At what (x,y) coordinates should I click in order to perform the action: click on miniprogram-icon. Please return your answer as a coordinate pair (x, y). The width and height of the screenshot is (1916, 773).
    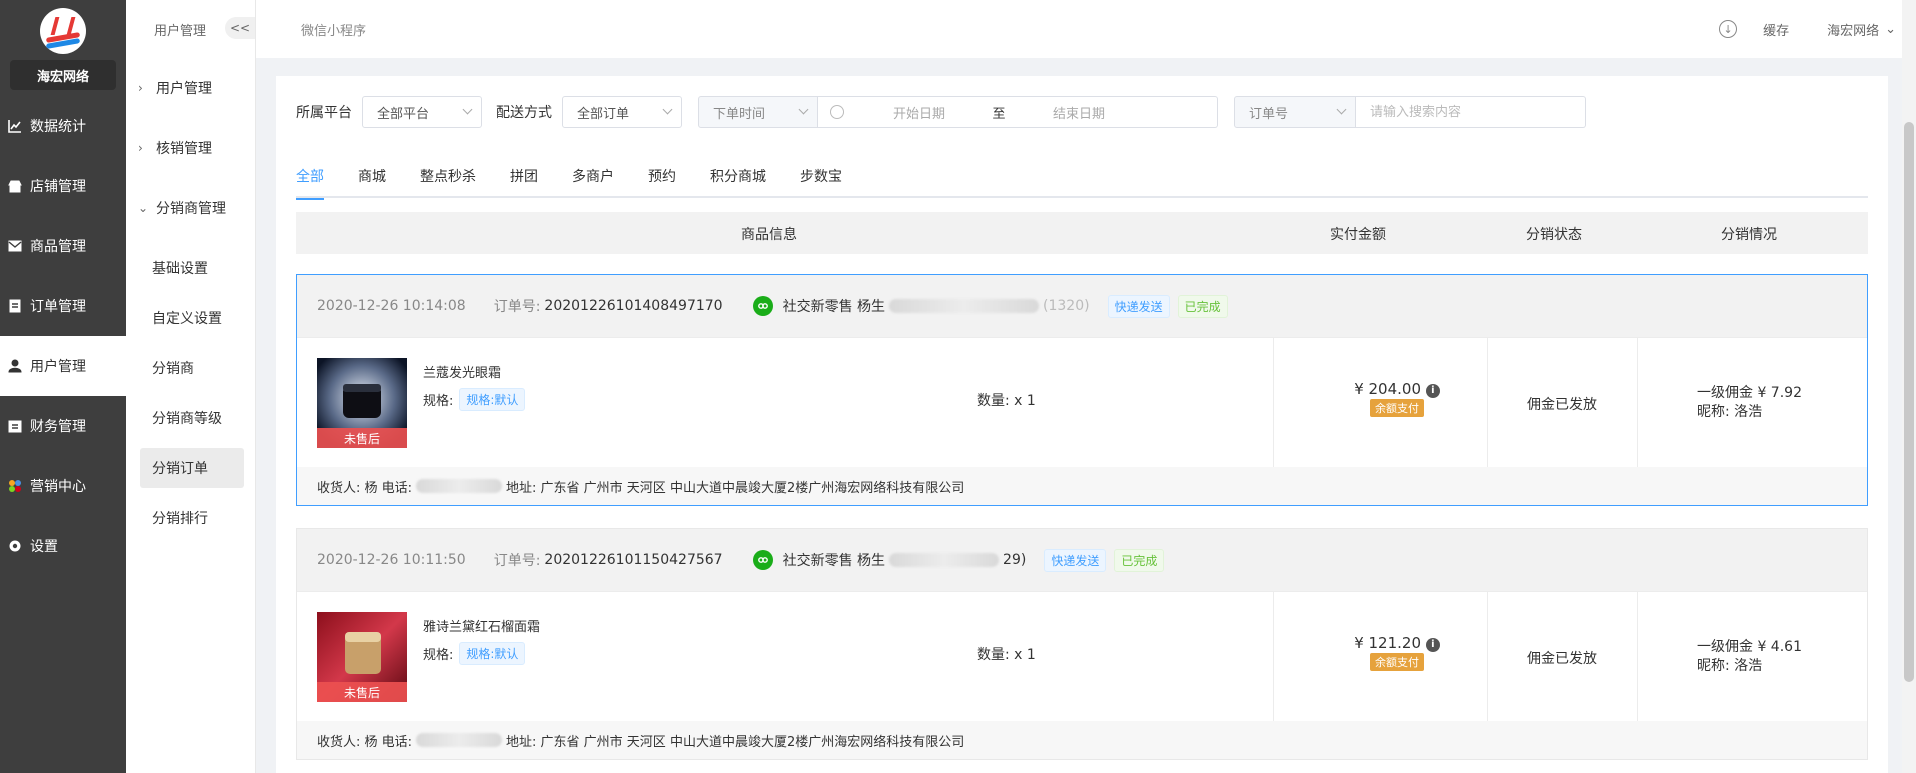
    Looking at the image, I should click on (762, 560).